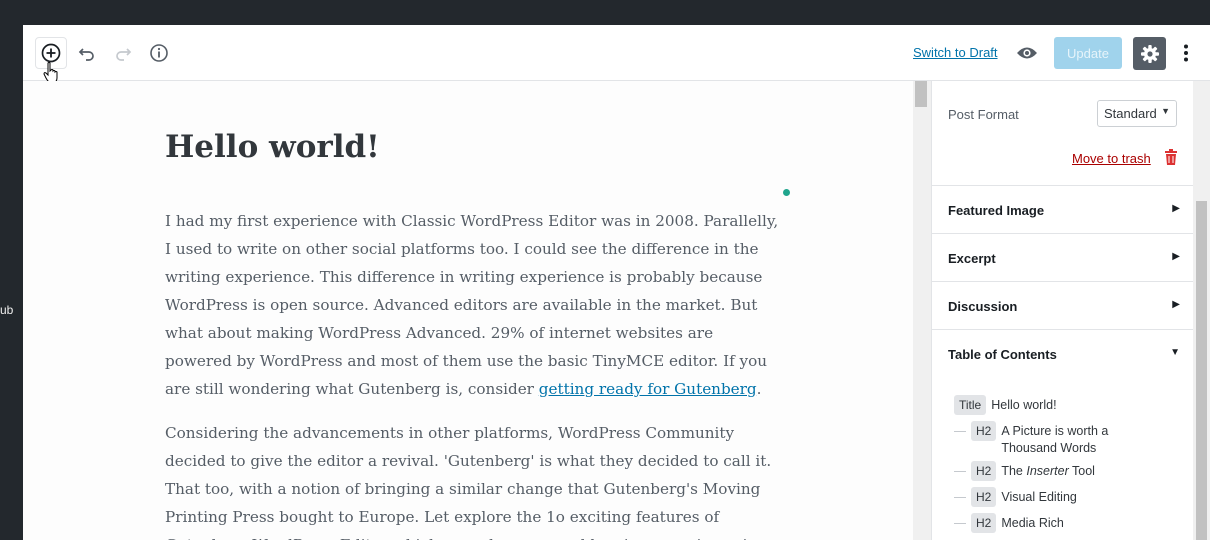 Image resolution: width=1210 pixels, height=540 pixels. I want to click on caret-down-icon: ▼, so click(1175, 352).